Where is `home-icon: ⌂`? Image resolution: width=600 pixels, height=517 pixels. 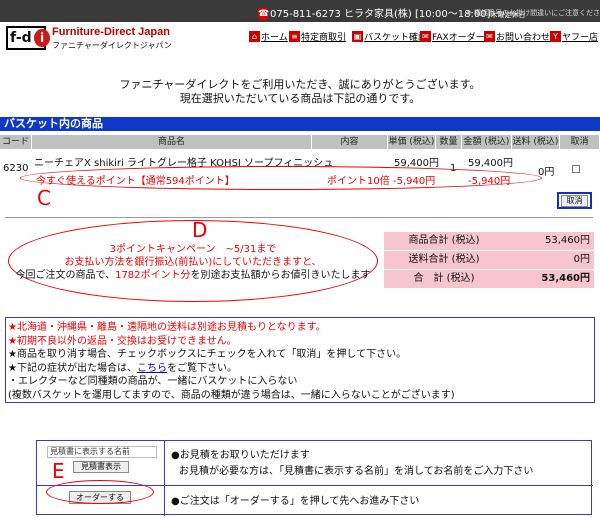 home-icon: ⌂ is located at coordinates (254, 36).